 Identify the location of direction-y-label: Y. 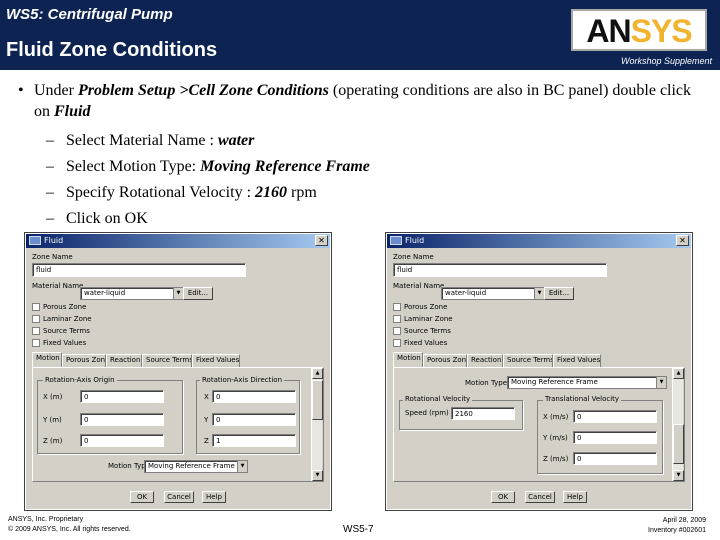
(206, 420).